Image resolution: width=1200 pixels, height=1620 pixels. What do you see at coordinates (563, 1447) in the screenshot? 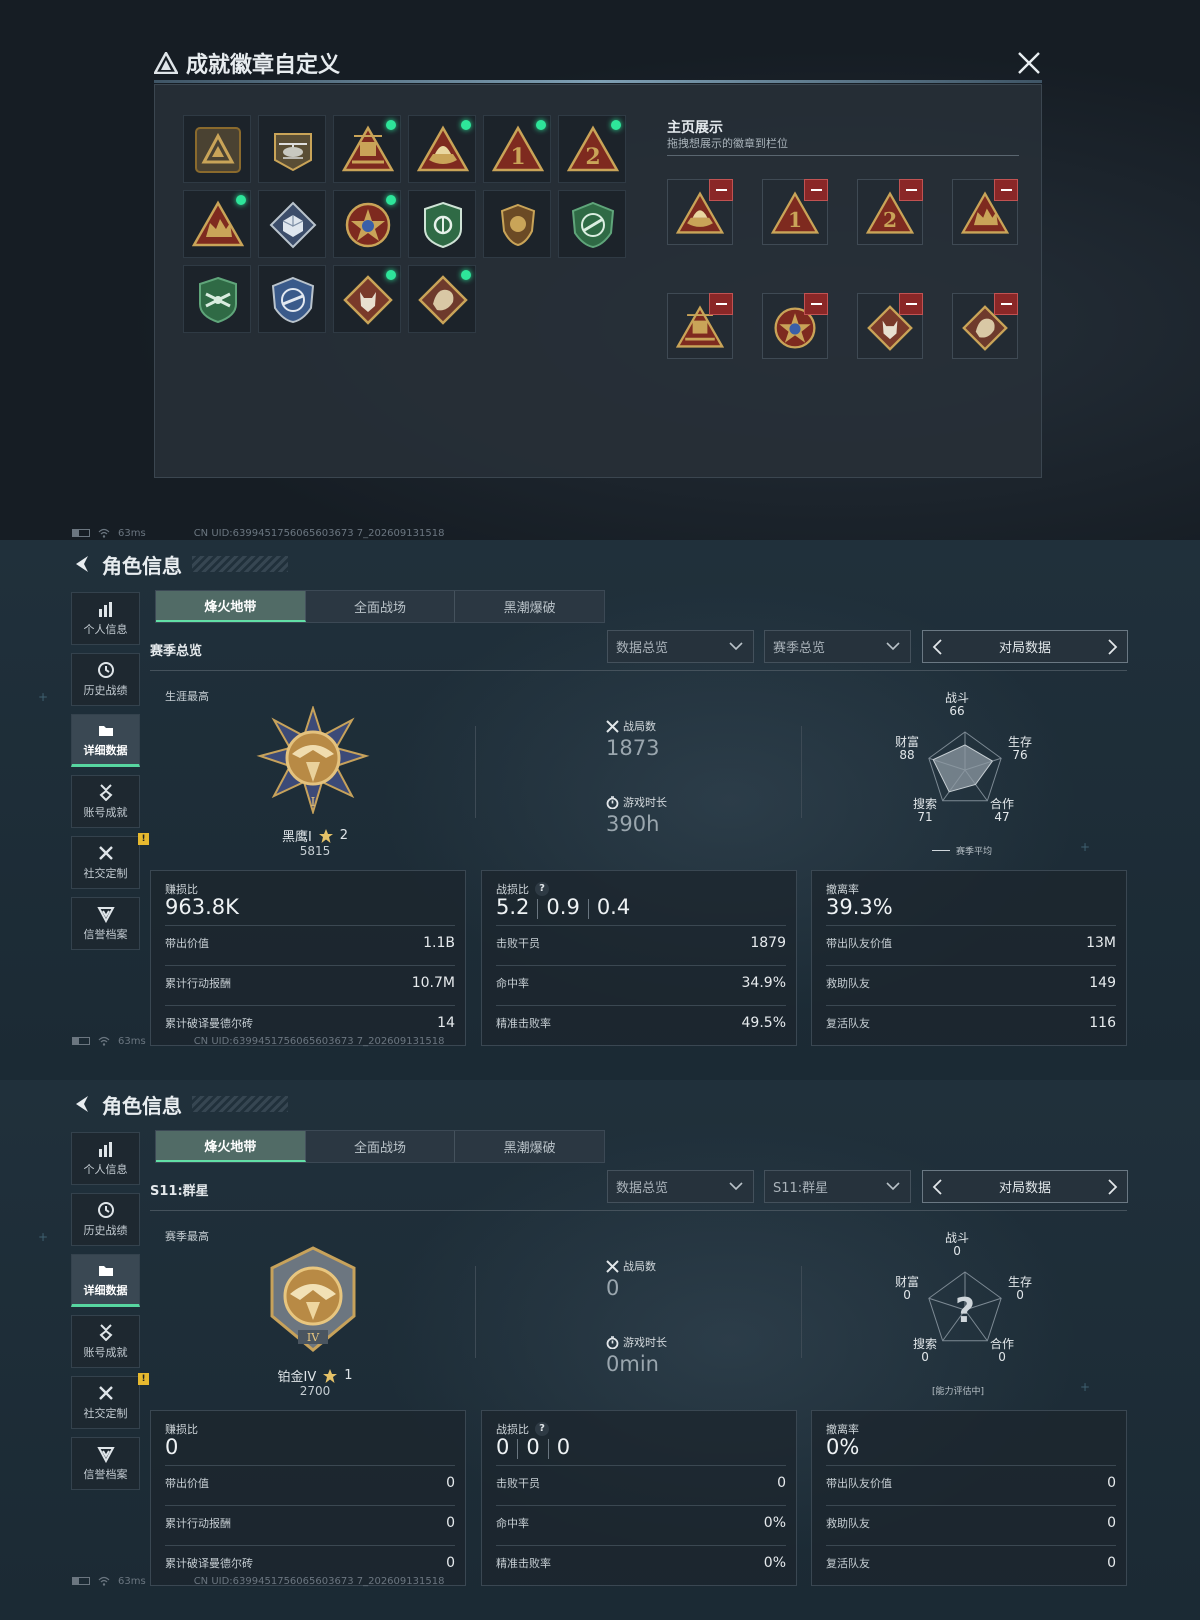
I see `kd-value: 0` at bounding box center [563, 1447].